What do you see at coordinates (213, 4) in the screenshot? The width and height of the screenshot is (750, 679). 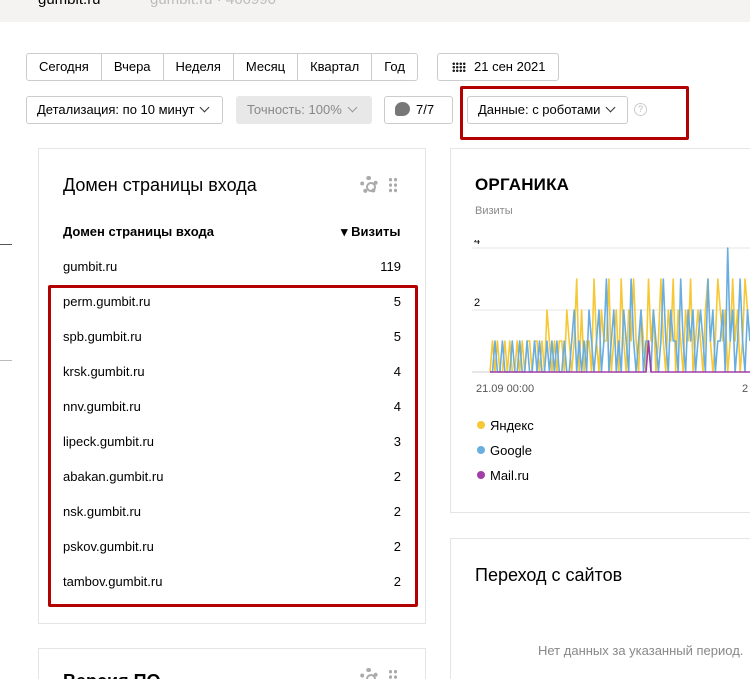 I see `counter-id: gumbit.ru · 466990` at bounding box center [213, 4].